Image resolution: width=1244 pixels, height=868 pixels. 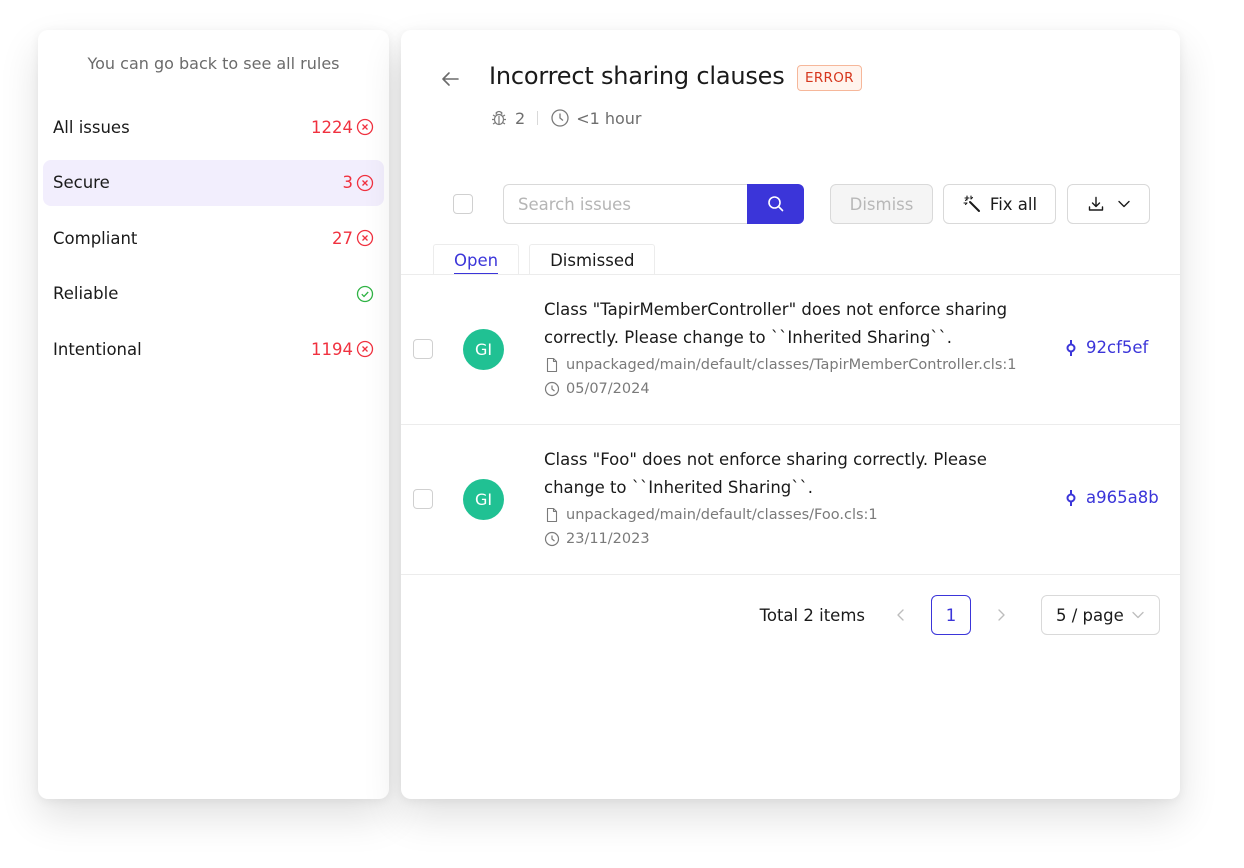 I want to click on search-icon, so click(x=775, y=204).